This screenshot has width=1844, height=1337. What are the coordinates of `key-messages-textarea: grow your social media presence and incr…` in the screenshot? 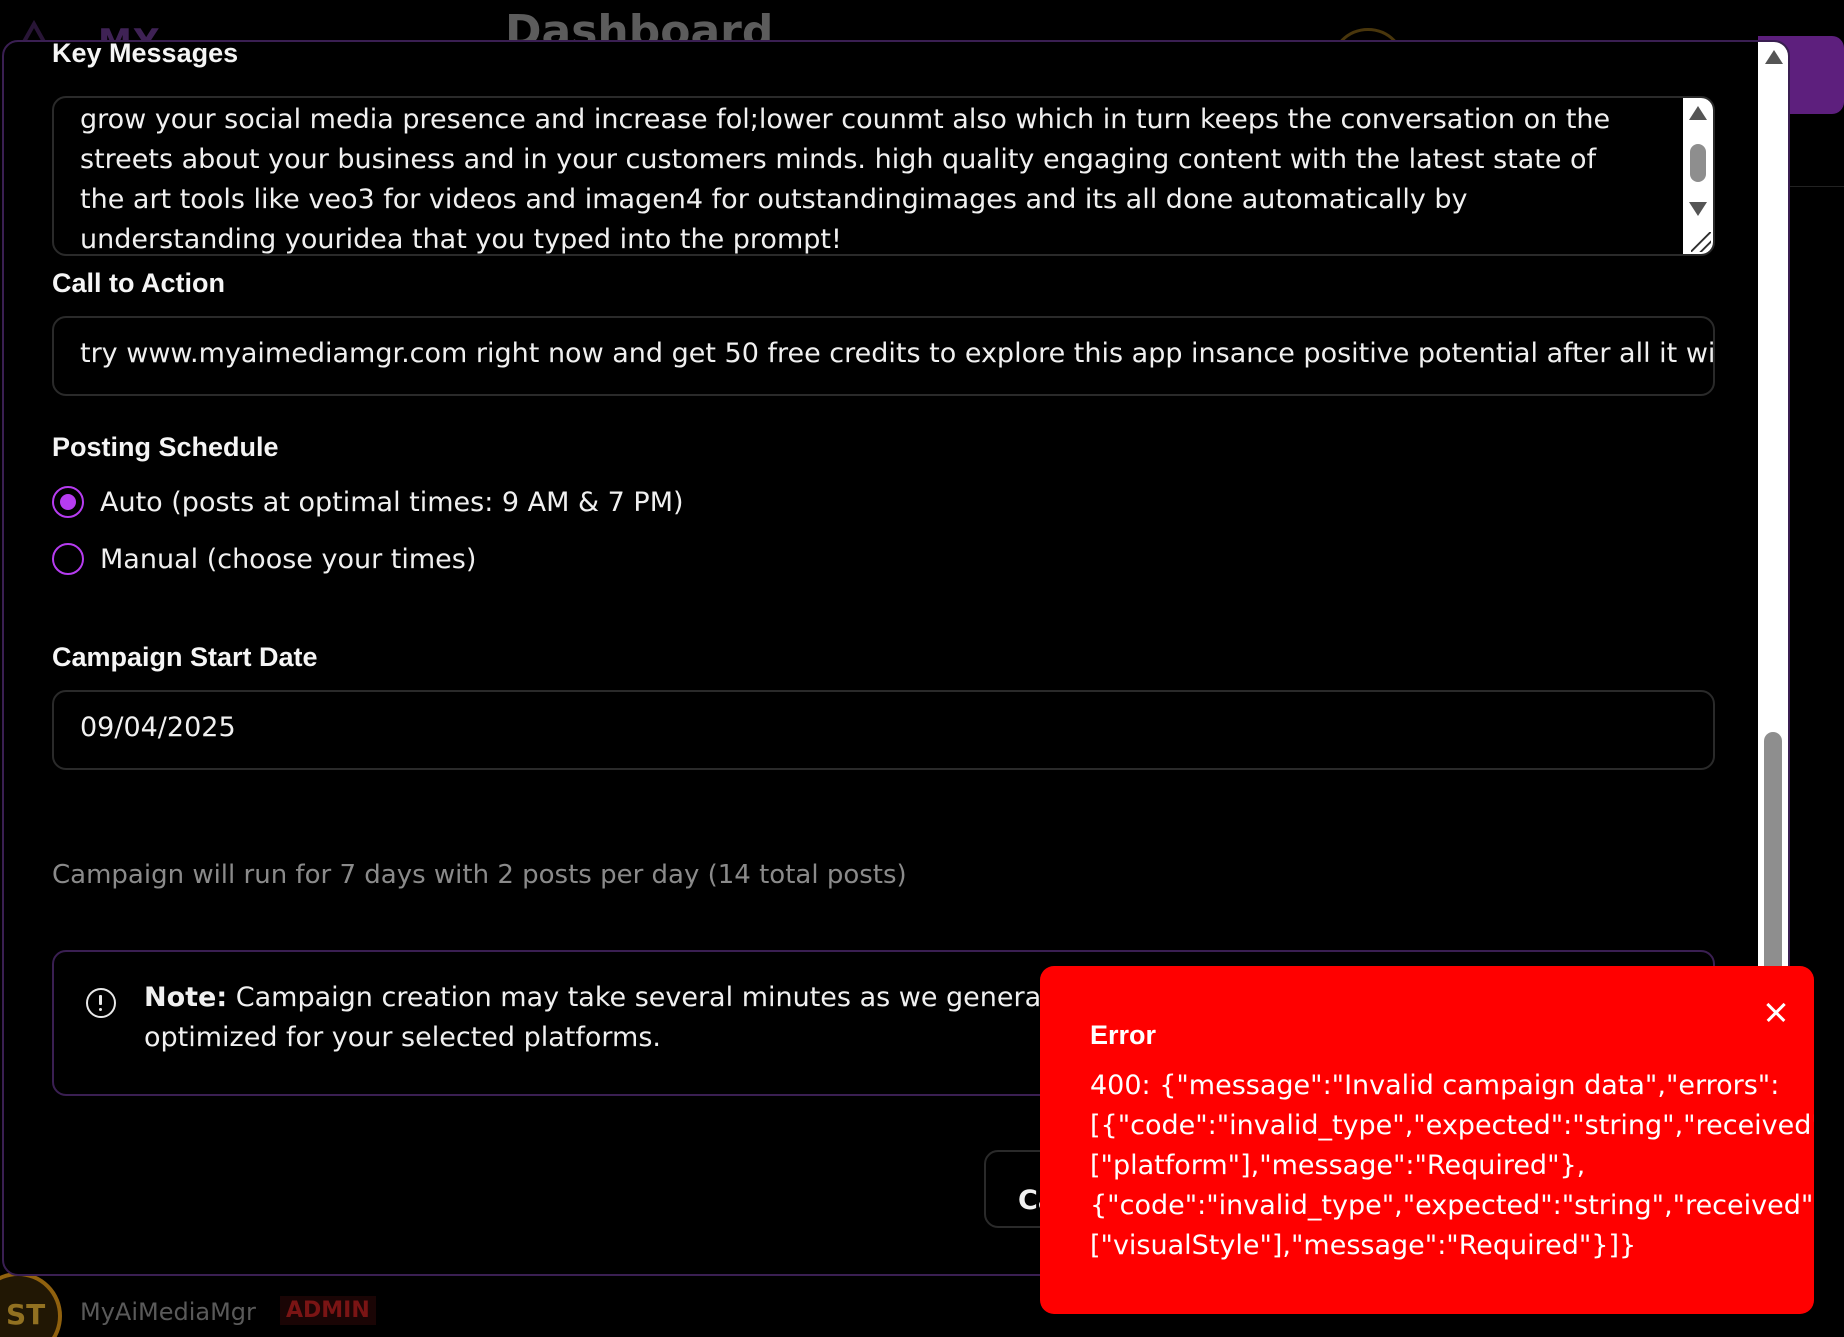 It's located at (883, 176).